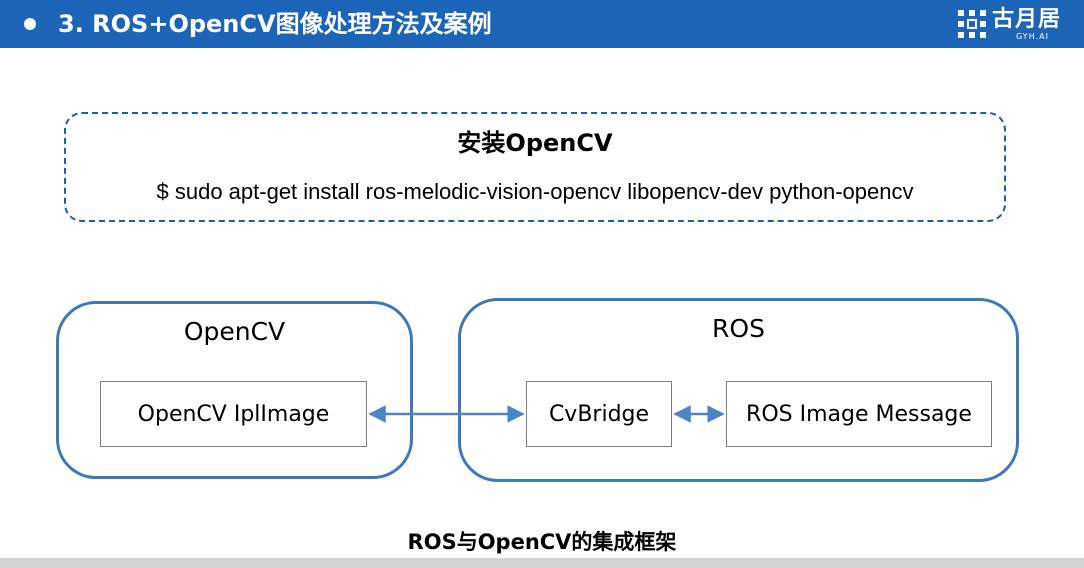 The height and width of the screenshot is (568, 1084). Describe the element at coordinates (535, 143) in the screenshot. I see `install-title: 安装OpenCV` at that location.